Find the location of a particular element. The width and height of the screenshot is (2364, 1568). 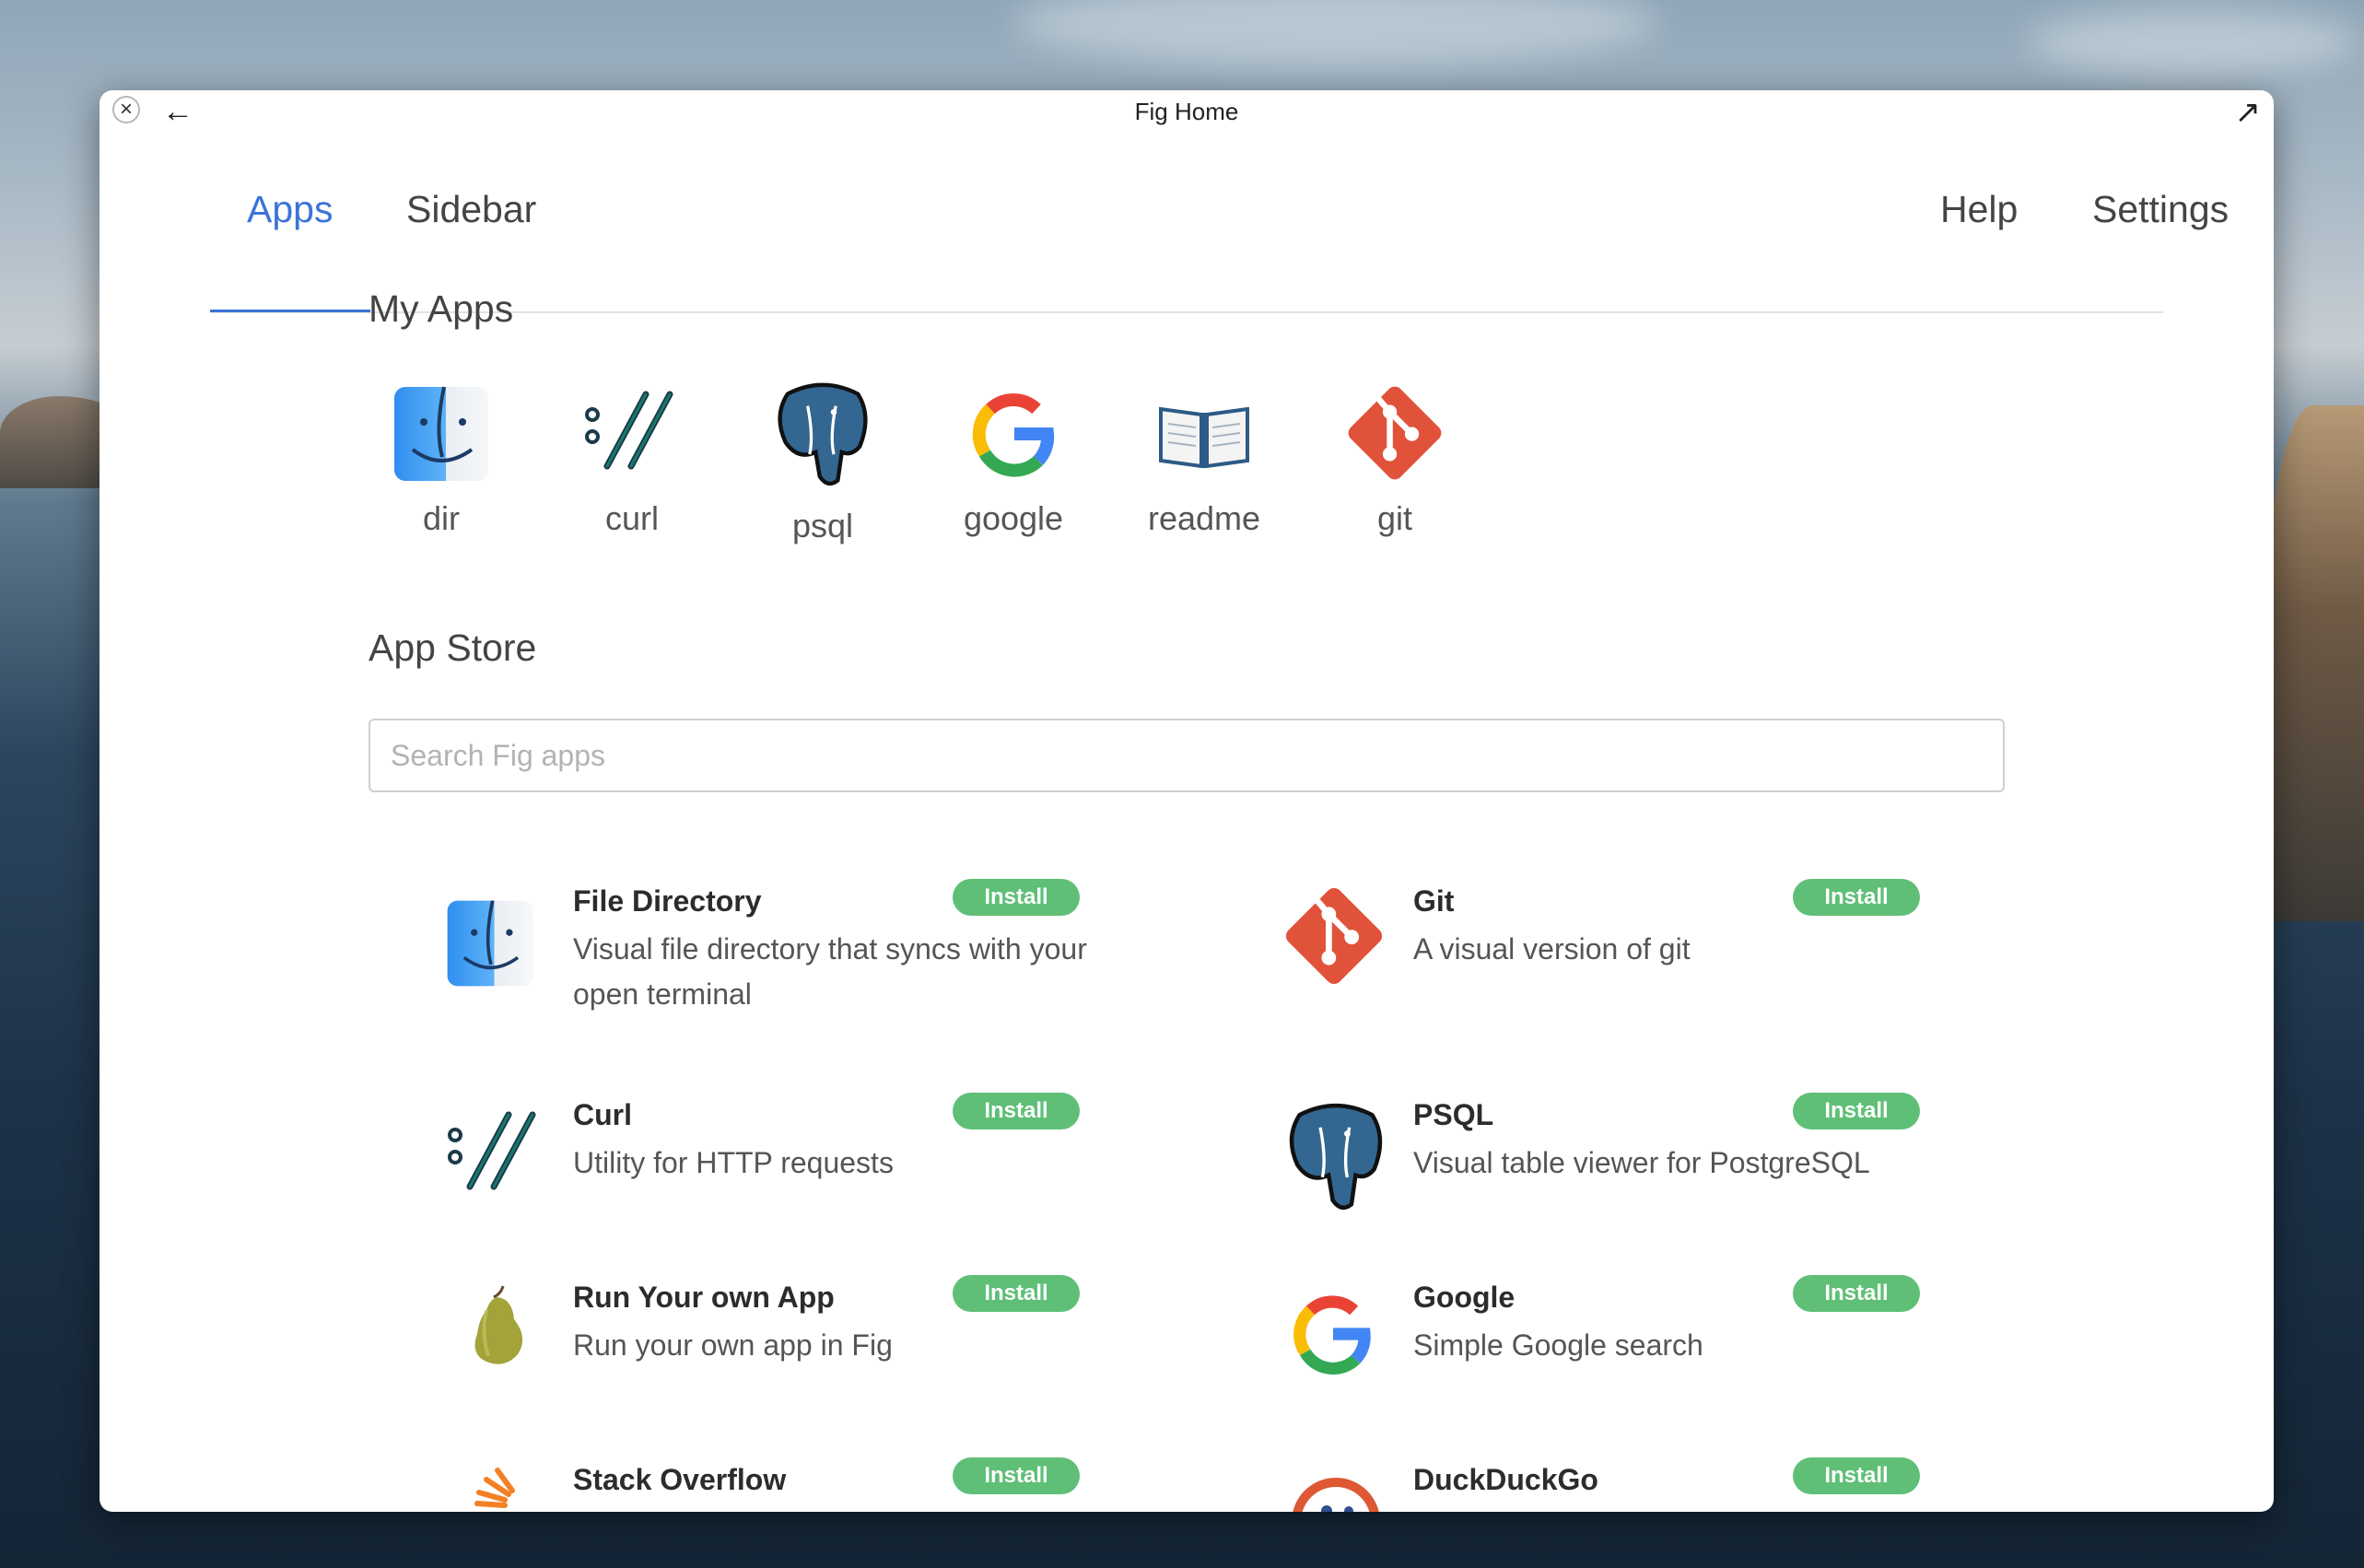

store-app-description: Visual table viewer for PostgreSQL is located at coordinates (1641, 1162).